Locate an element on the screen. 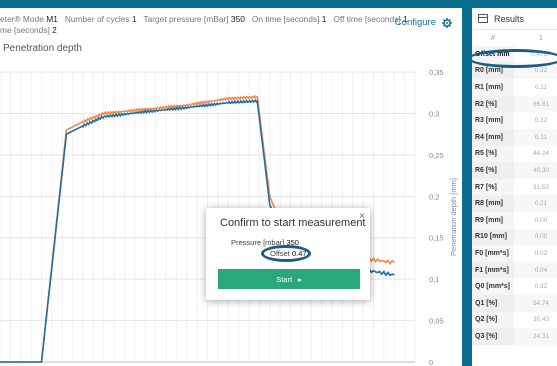 The width and height of the screenshot is (557, 366). table-row: R8 [mm]0.210.20 is located at coordinates (514, 203).